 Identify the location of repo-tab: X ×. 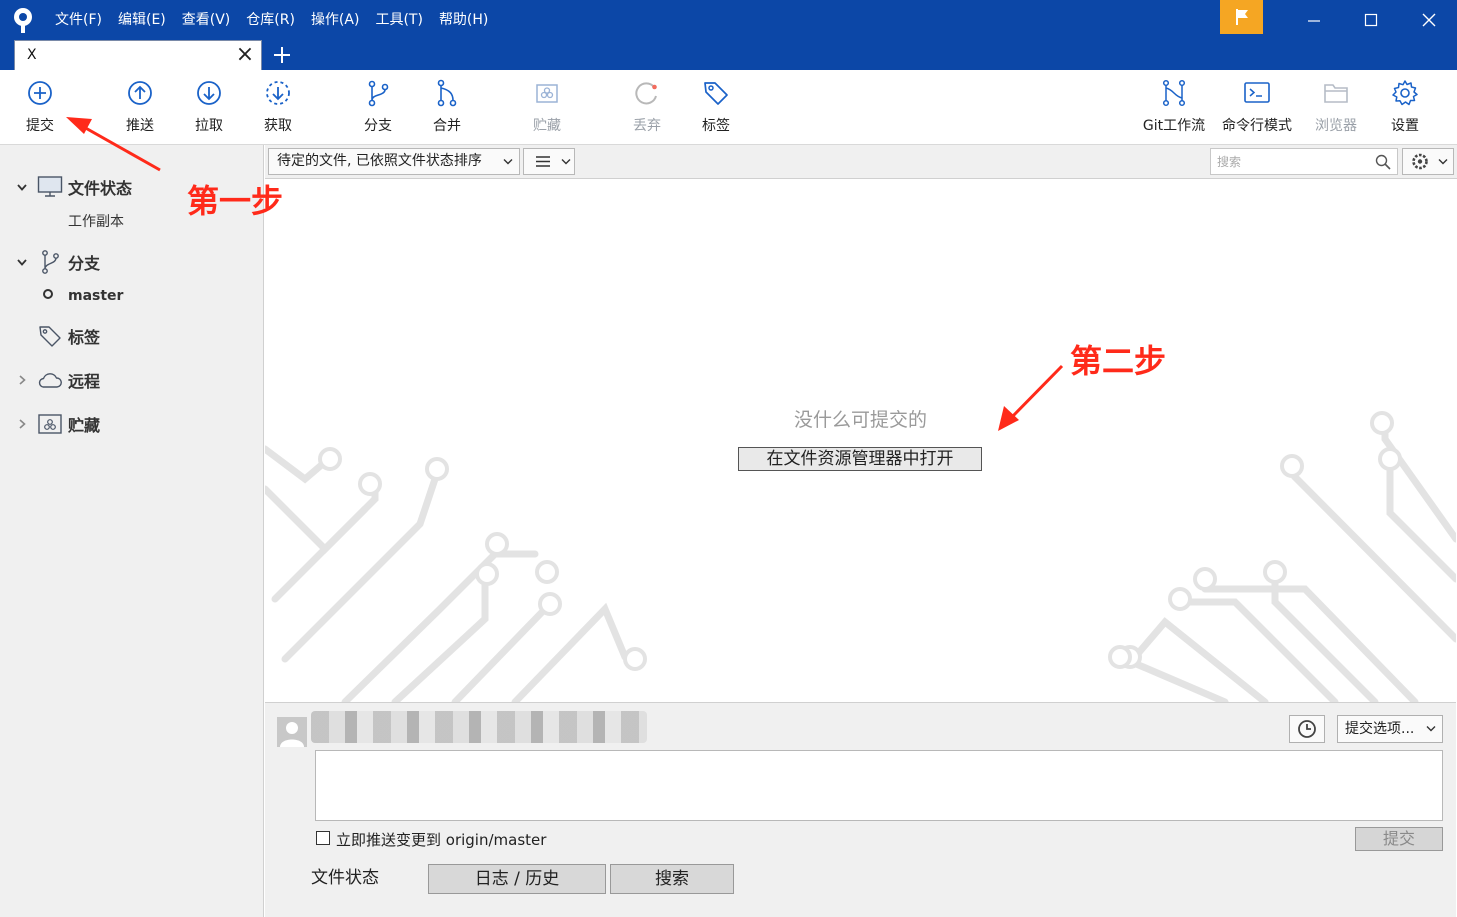
(138, 55).